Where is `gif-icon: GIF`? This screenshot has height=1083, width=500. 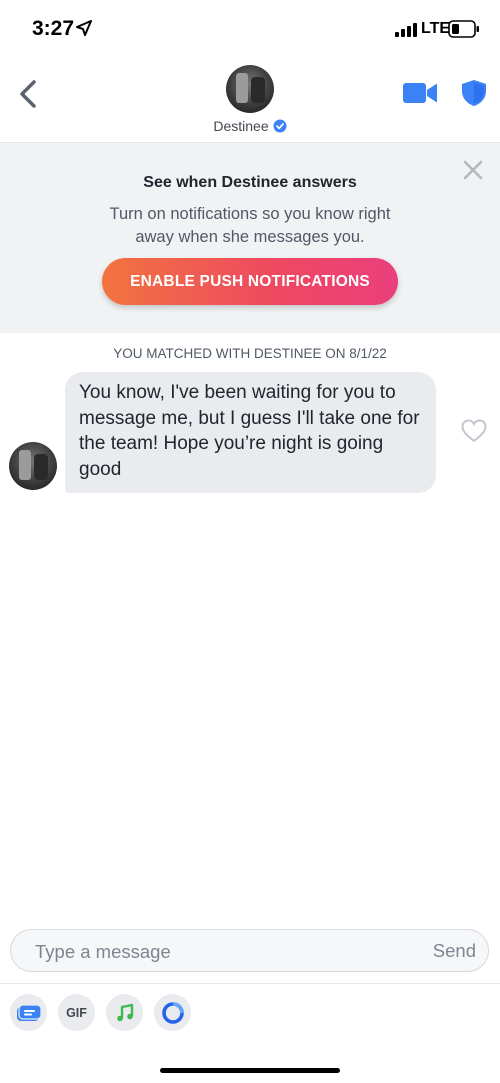 gif-icon: GIF is located at coordinates (76, 1012).